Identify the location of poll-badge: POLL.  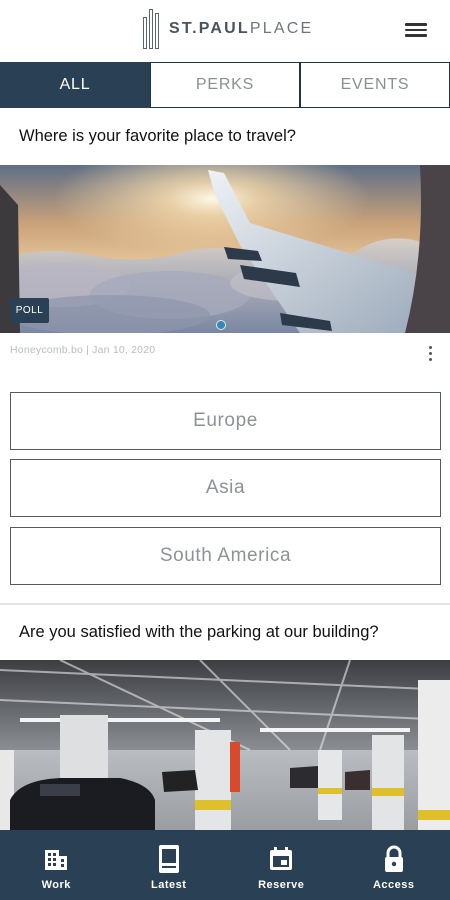
(29, 310).